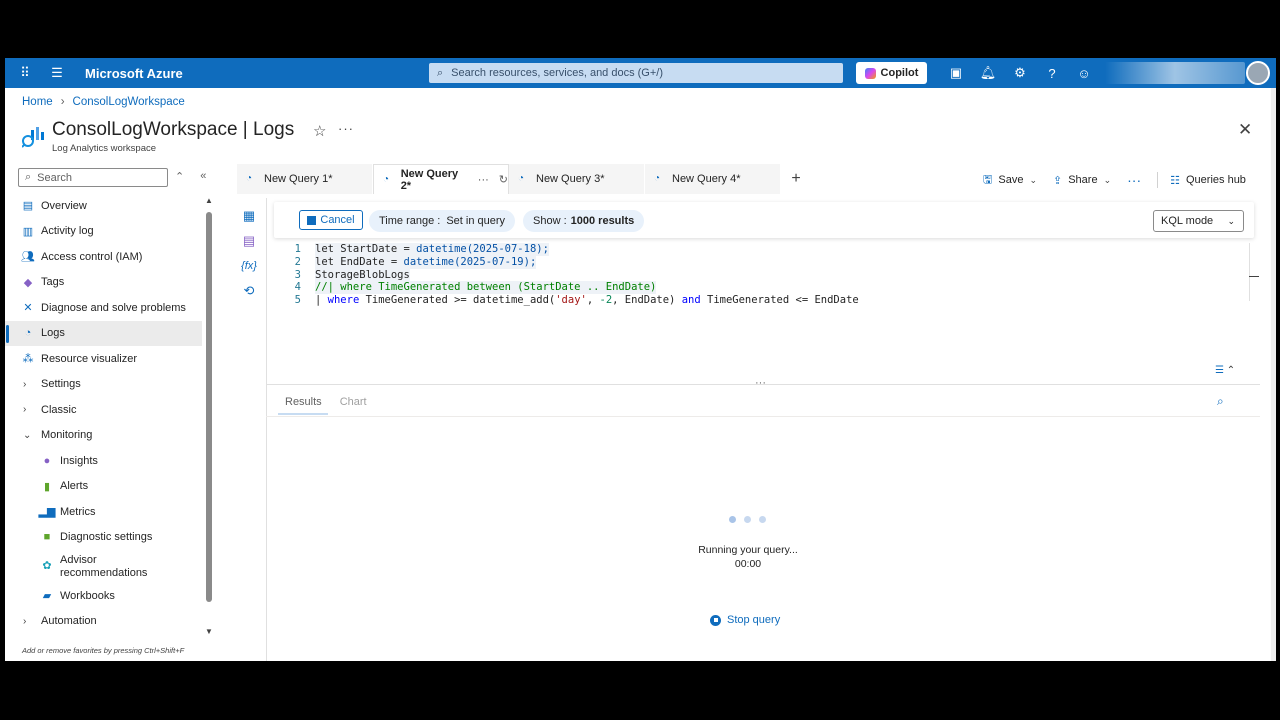 This screenshot has height=720, width=1280. What do you see at coordinates (103, 333) in the screenshot?
I see `sidebar-item-logs: ◔ Logs` at bounding box center [103, 333].